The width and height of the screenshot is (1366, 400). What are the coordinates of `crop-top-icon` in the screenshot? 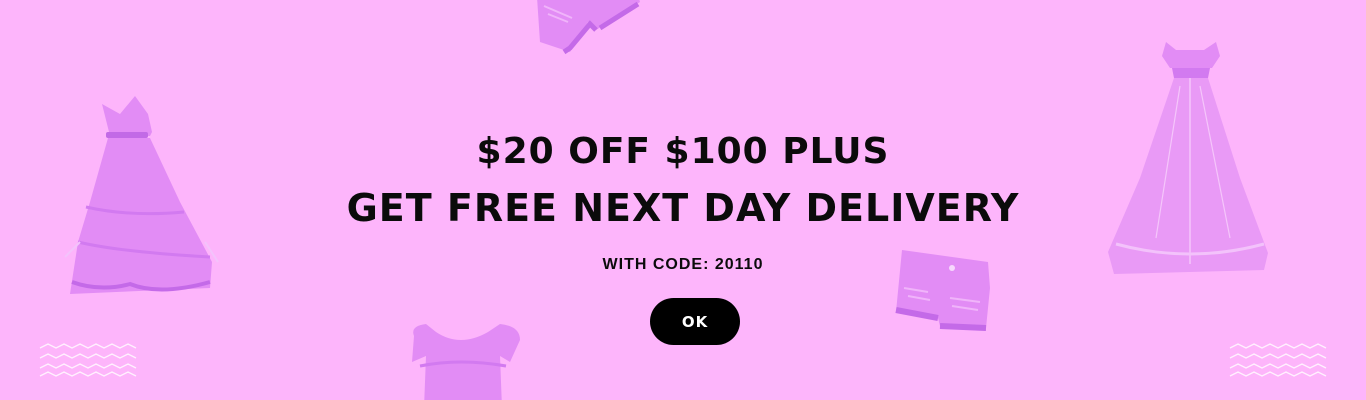 It's located at (466, 362).